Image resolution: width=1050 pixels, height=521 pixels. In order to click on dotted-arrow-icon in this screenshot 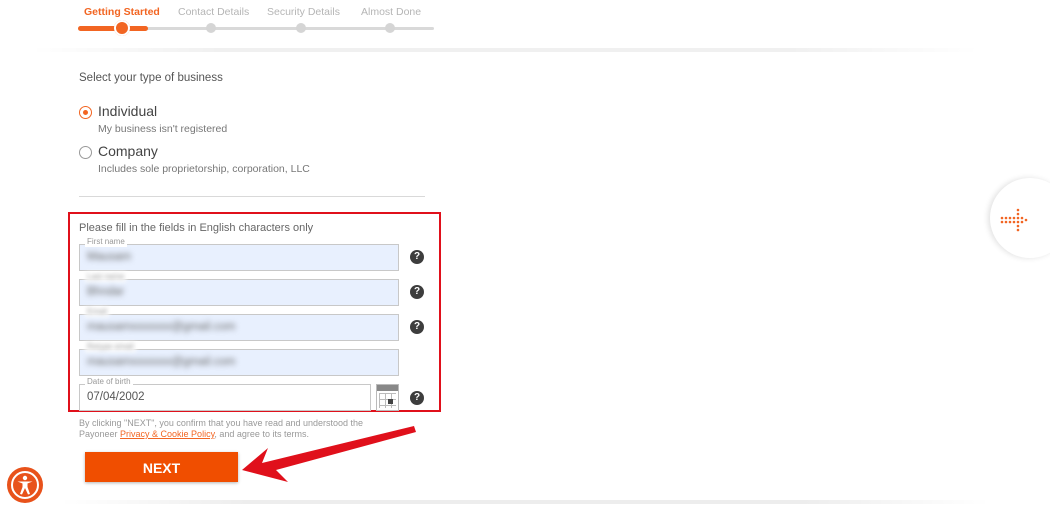, I will do `click(1014, 220)`.